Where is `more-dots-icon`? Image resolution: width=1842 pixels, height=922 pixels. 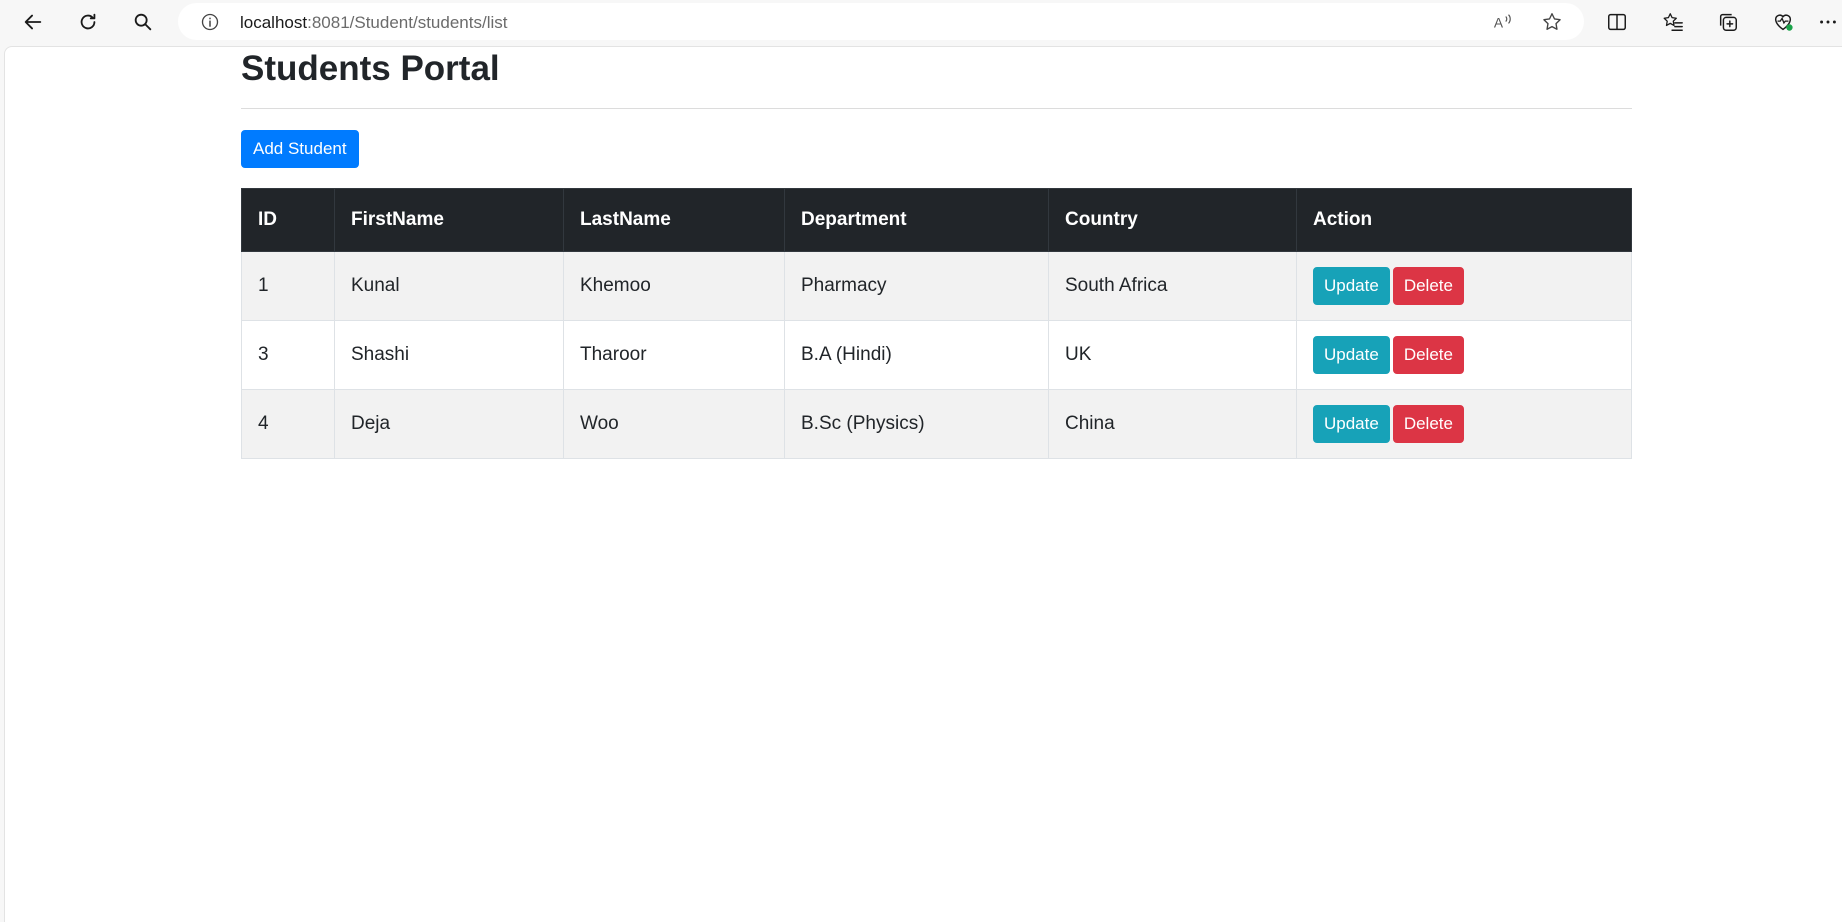
more-dots-icon is located at coordinates (1828, 22).